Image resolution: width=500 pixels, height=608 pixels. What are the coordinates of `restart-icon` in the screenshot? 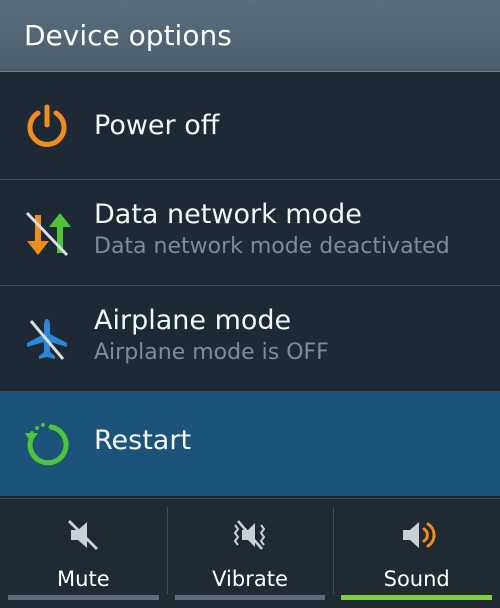 It's located at (47, 444).